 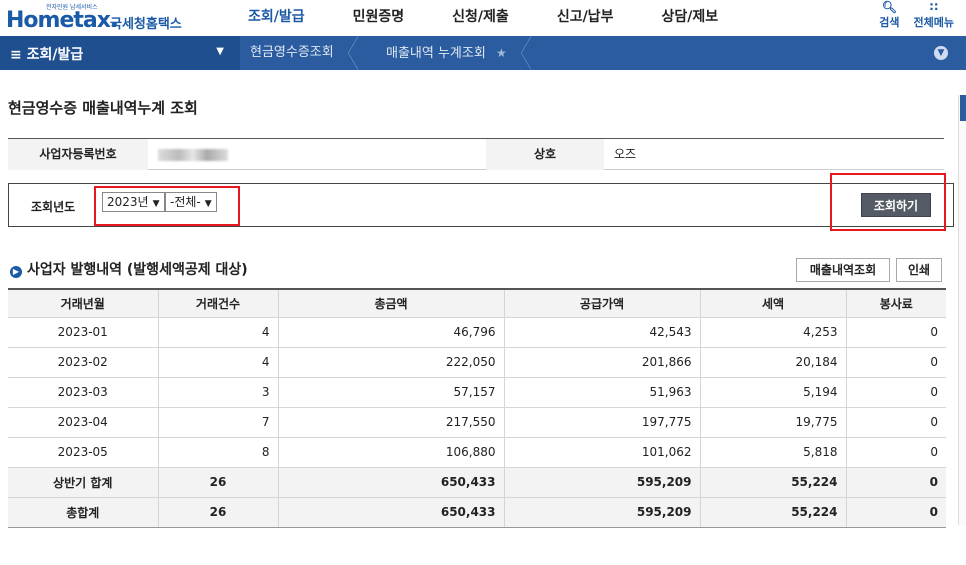 I want to click on bizno-value, so click(x=318, y=154).